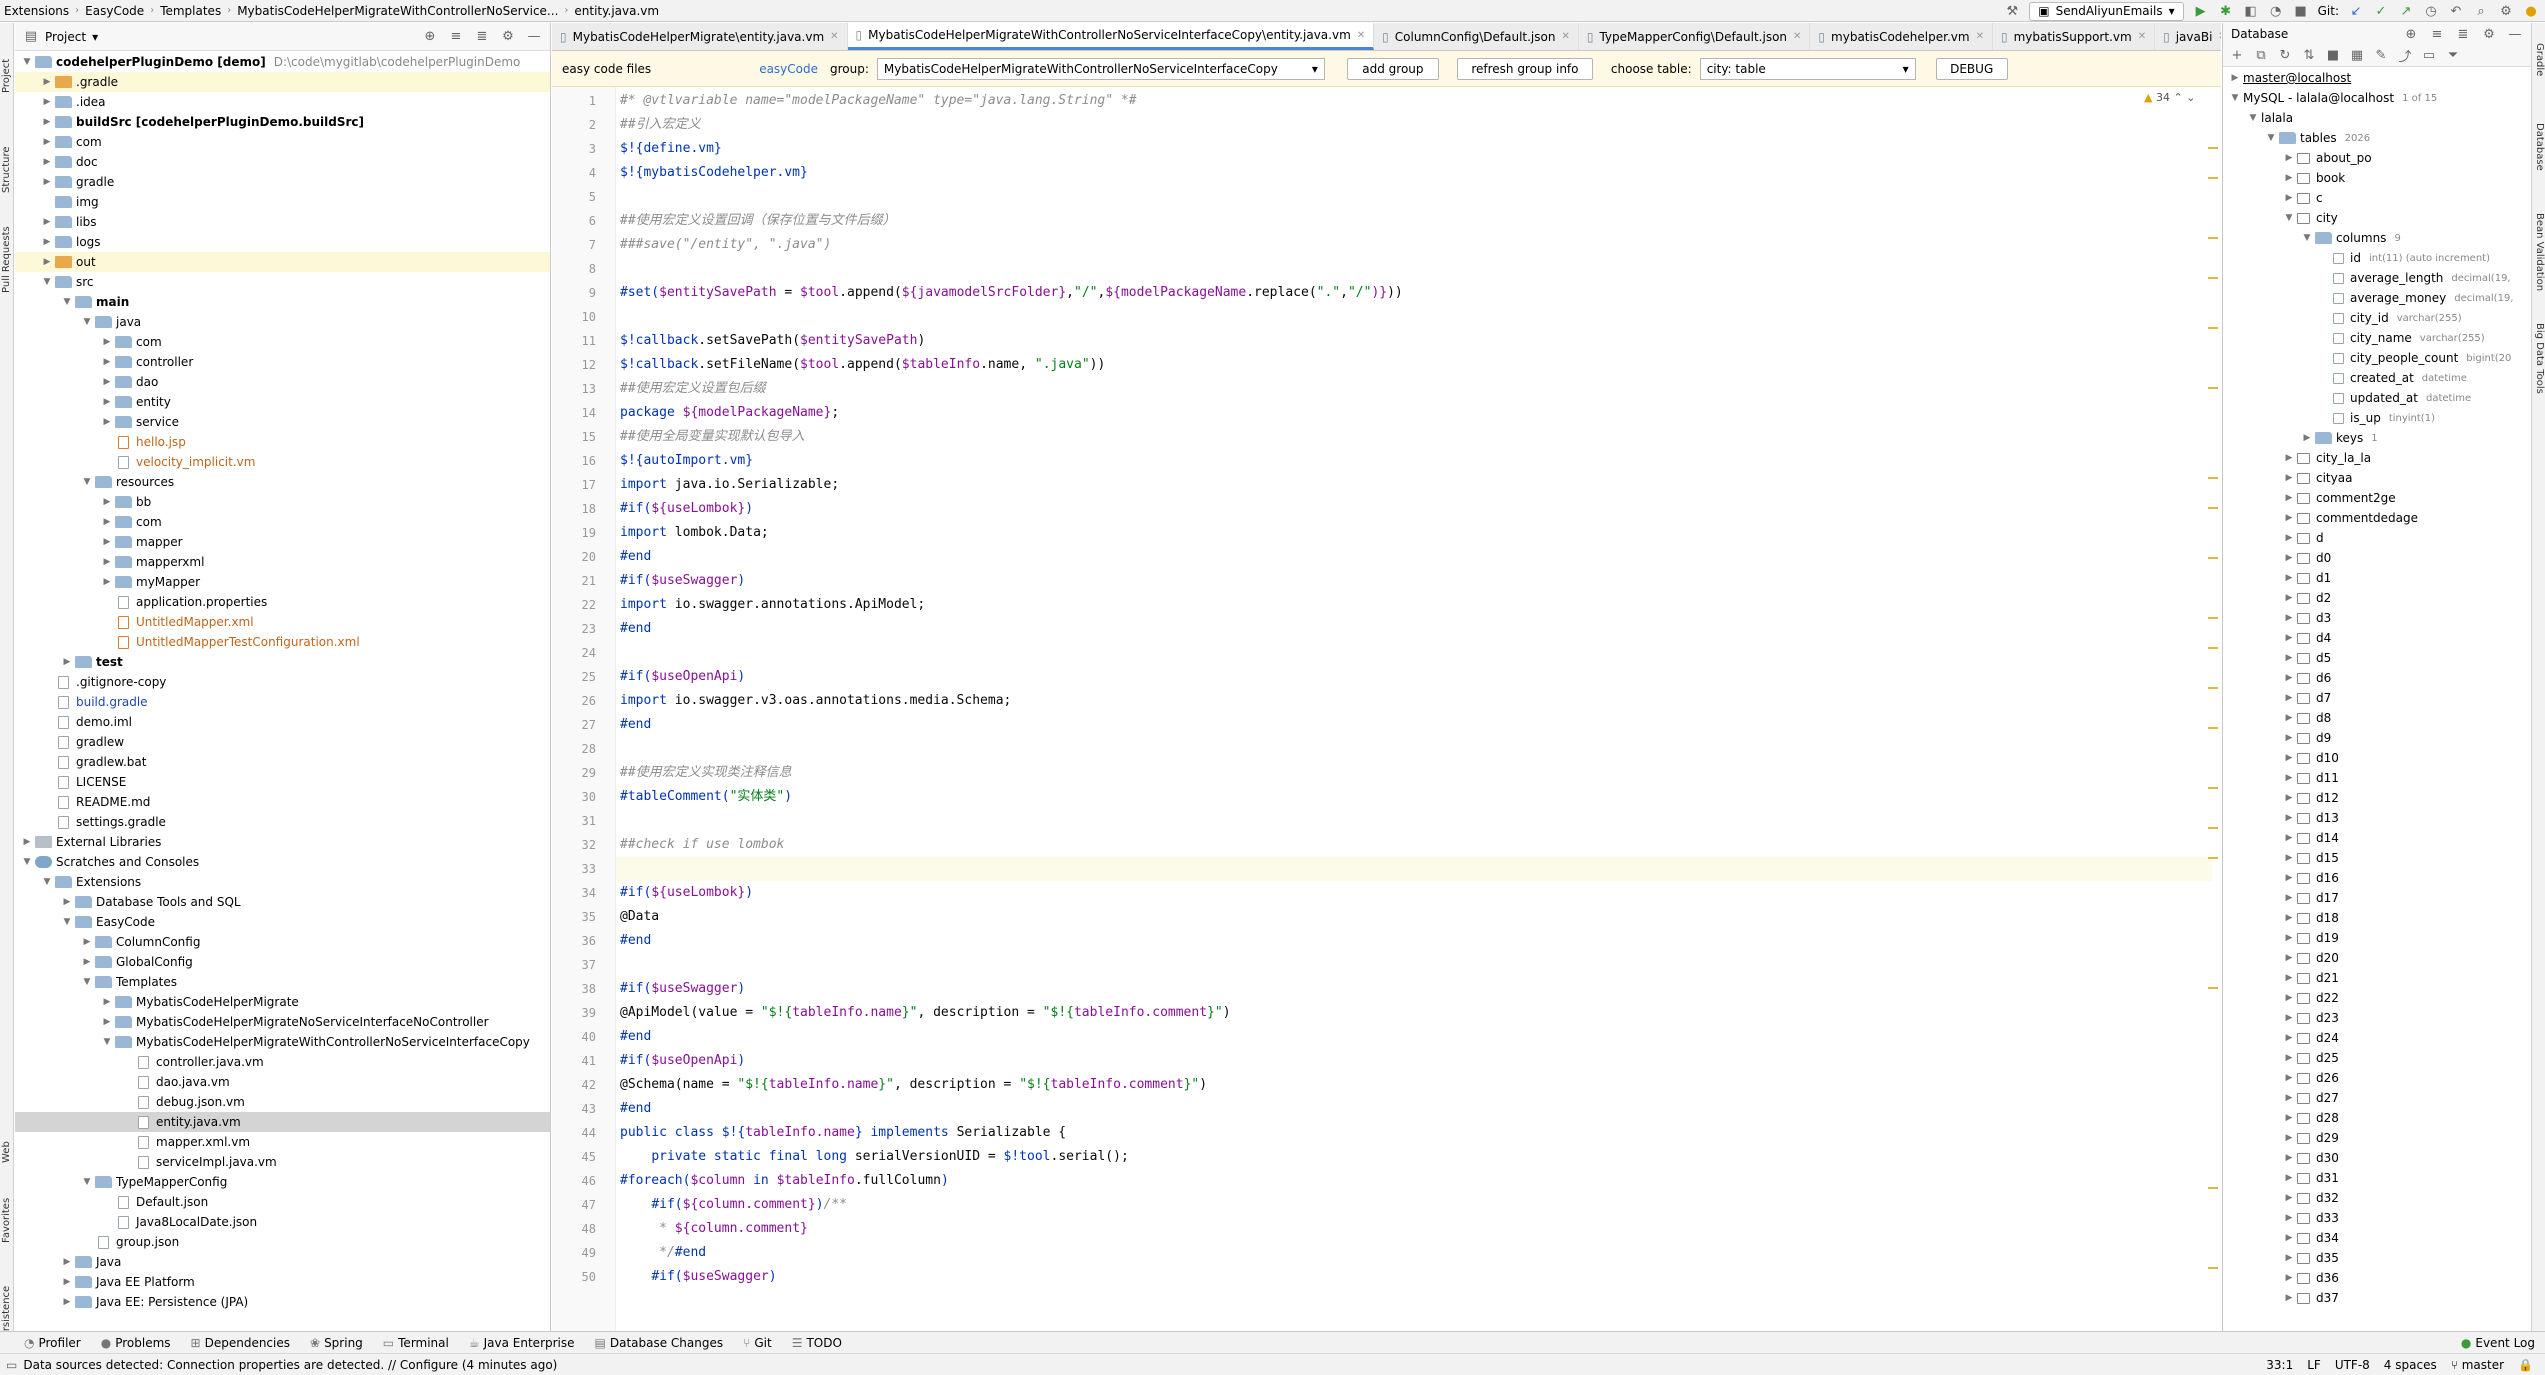  I want to click on editor-tab: ▯ TypeMapperConfig\Default.json ✕, so click(1695, 36).